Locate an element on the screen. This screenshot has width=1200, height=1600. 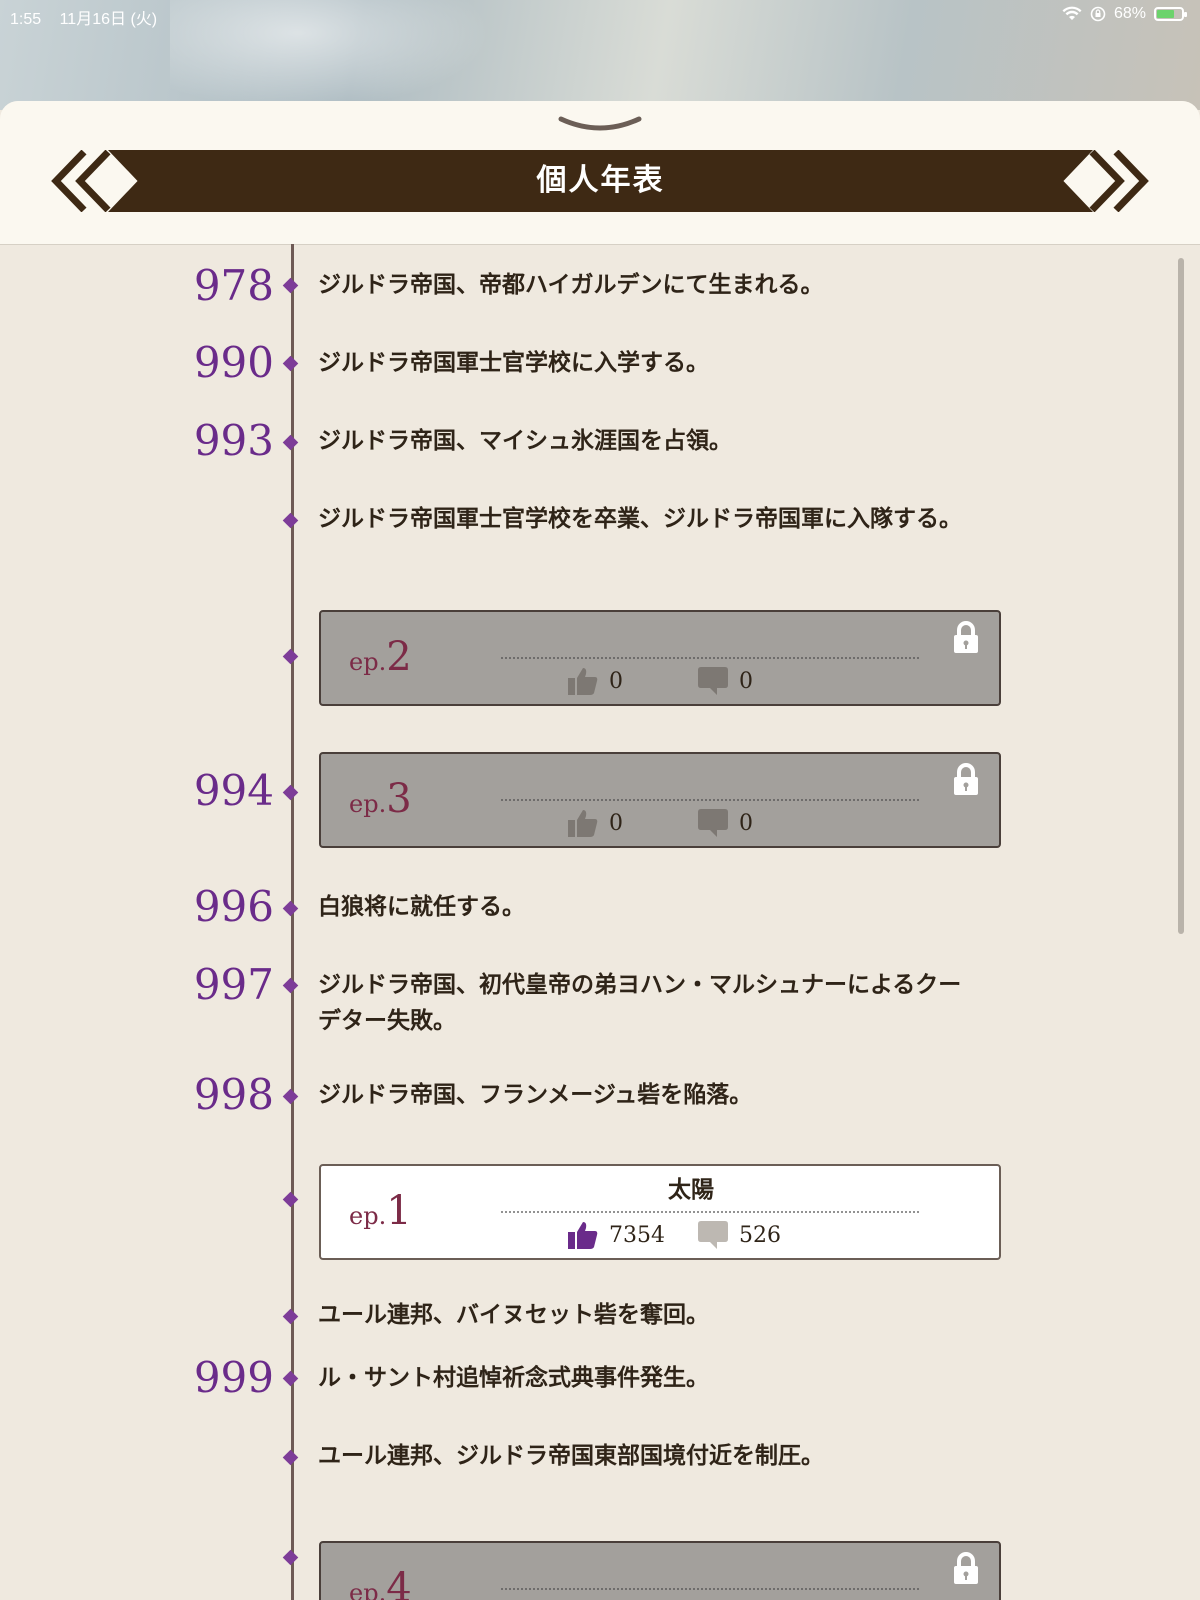
timeline-year: 993 is located at coordinates (233, 440).